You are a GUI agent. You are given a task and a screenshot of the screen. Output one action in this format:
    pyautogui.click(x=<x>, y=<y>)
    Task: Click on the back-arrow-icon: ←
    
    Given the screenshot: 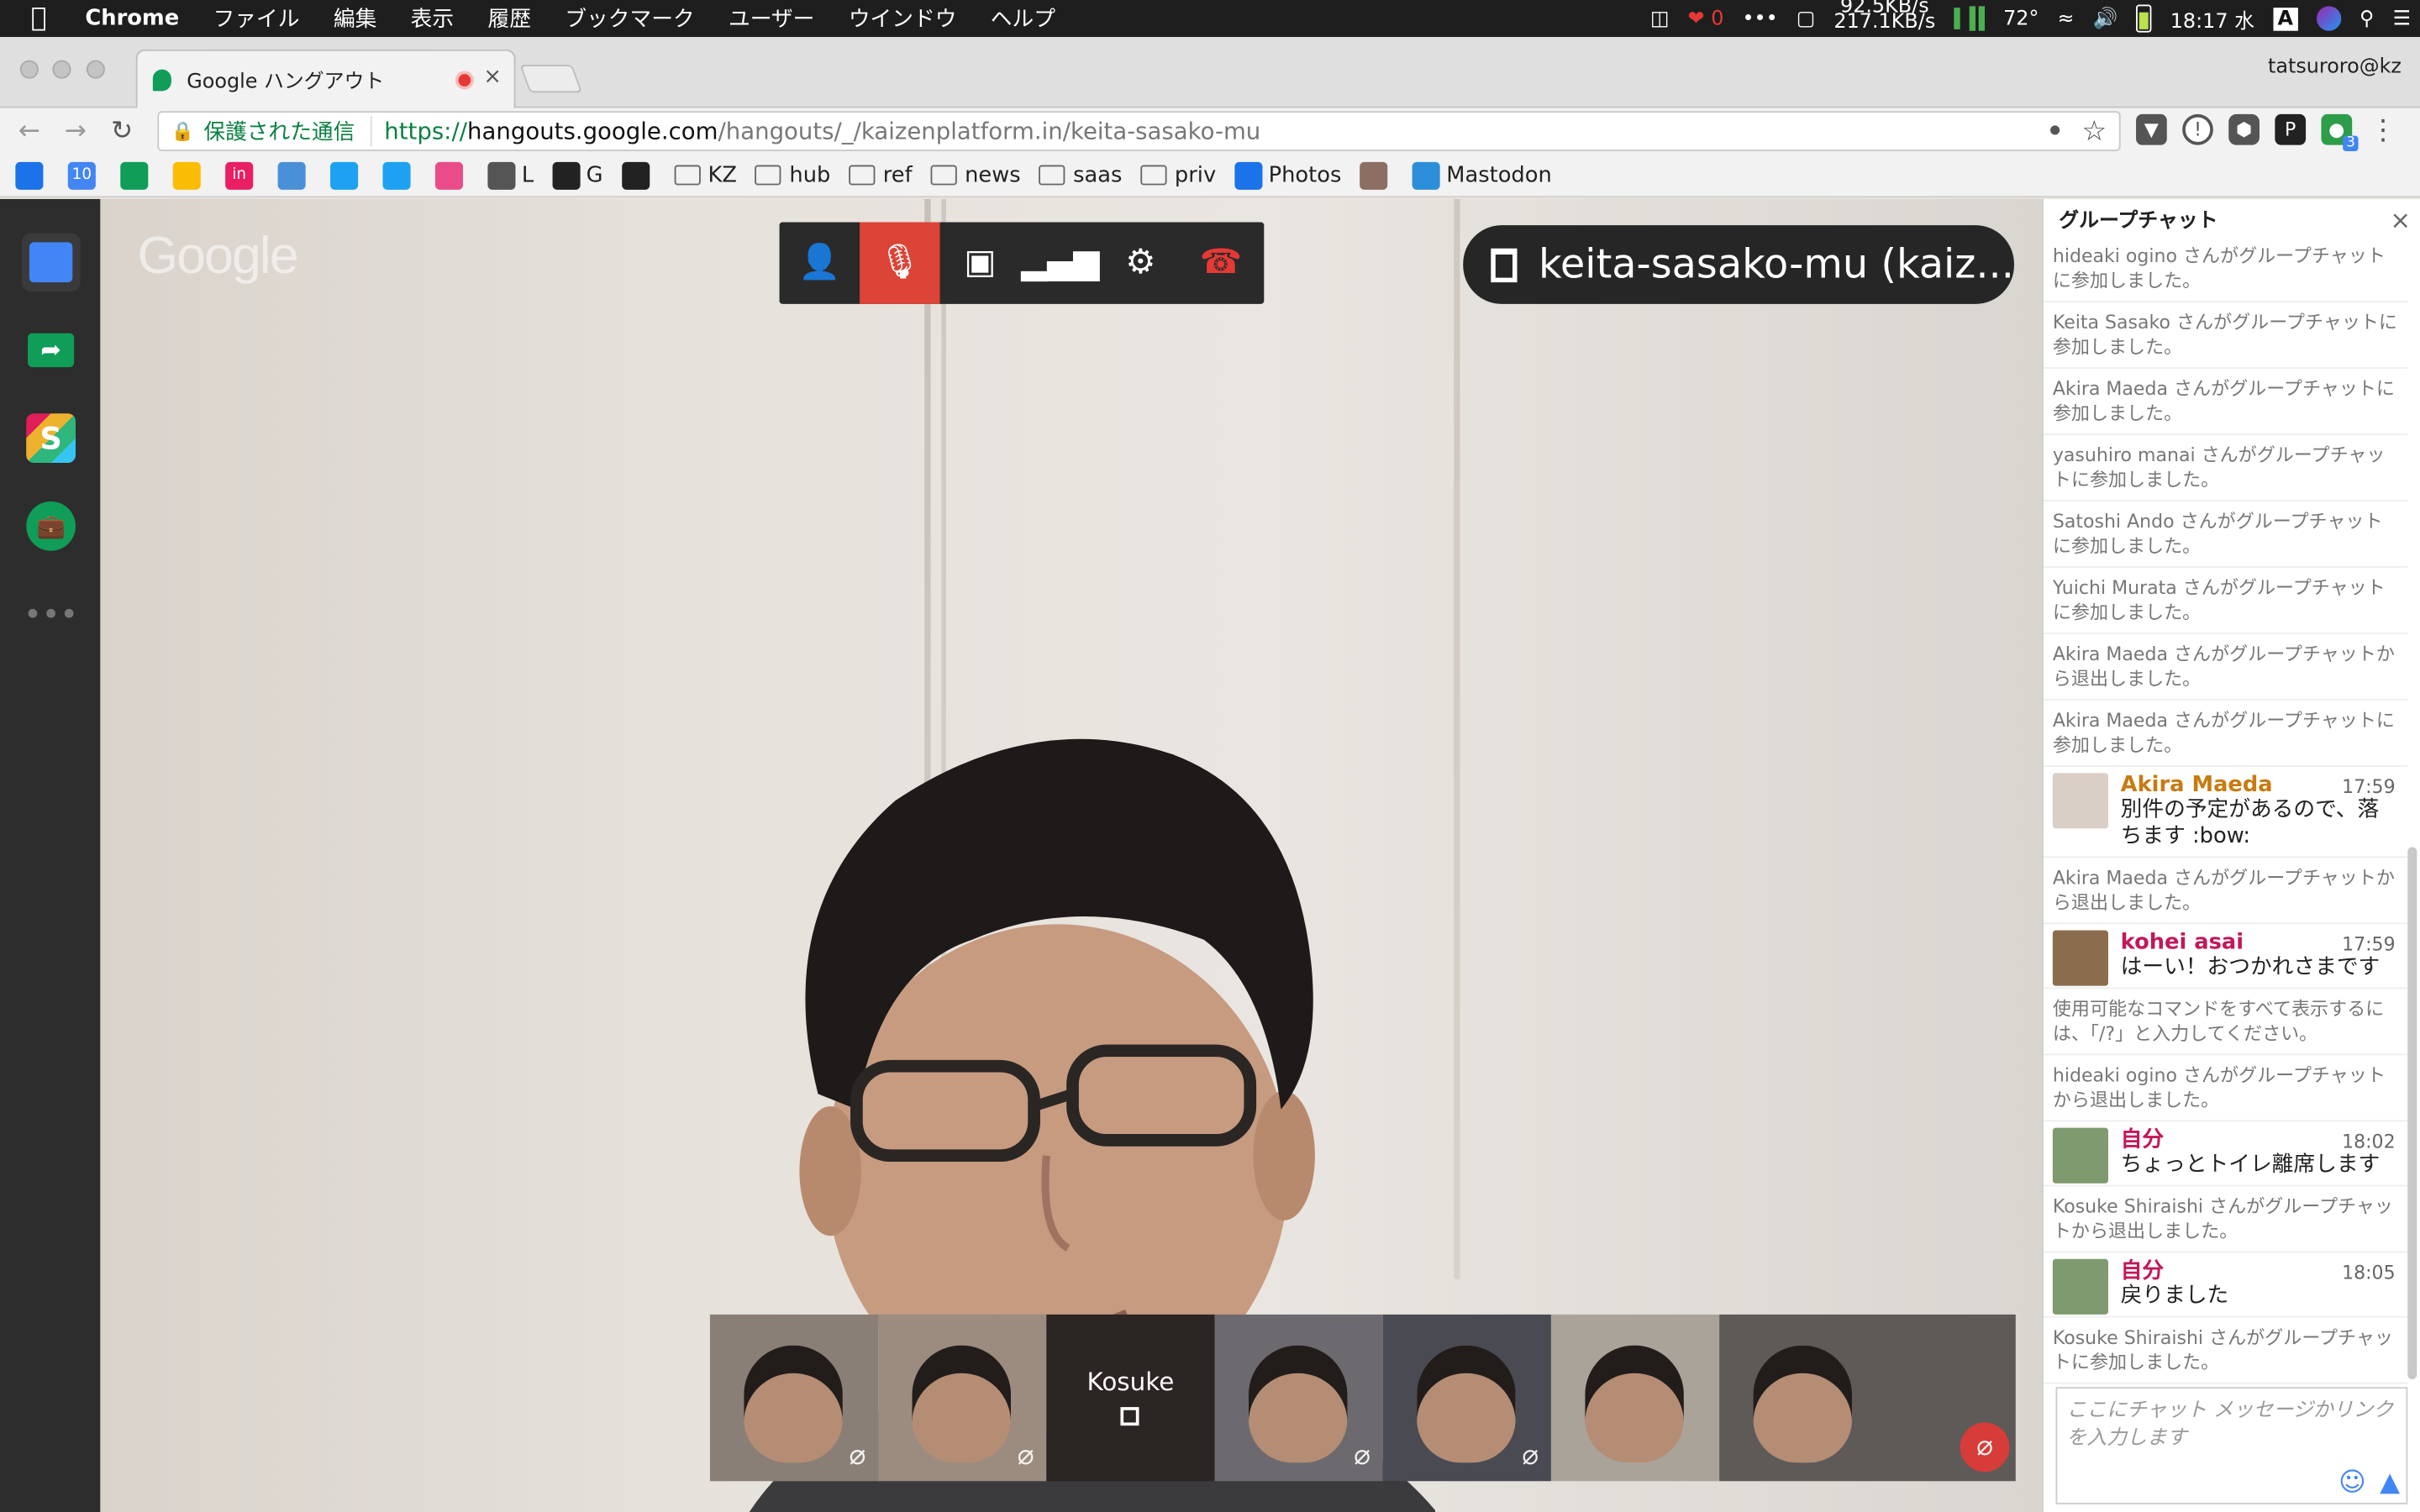 What is the action you would take?
    pyautogui.click(x=29, y=131)
    